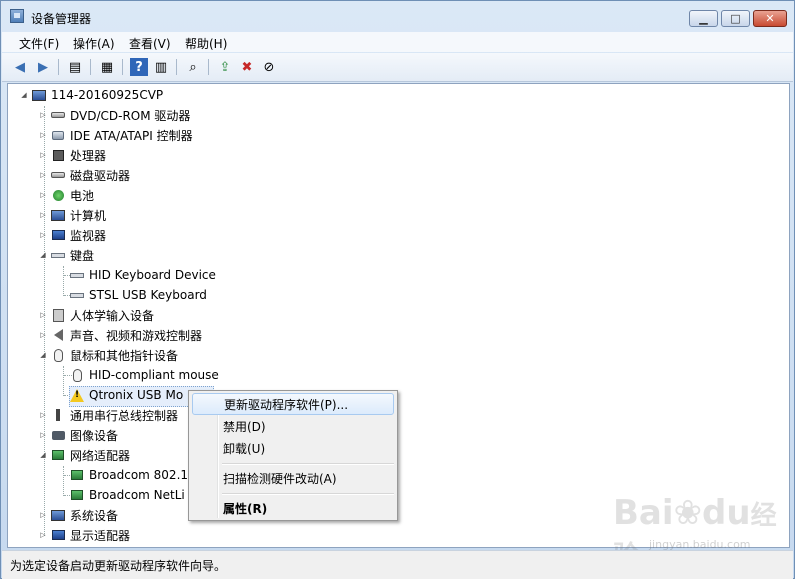 The height and width of the screenshot is (579, 795). I want to click on uninstall-icon: ✖, so click(247, 67).